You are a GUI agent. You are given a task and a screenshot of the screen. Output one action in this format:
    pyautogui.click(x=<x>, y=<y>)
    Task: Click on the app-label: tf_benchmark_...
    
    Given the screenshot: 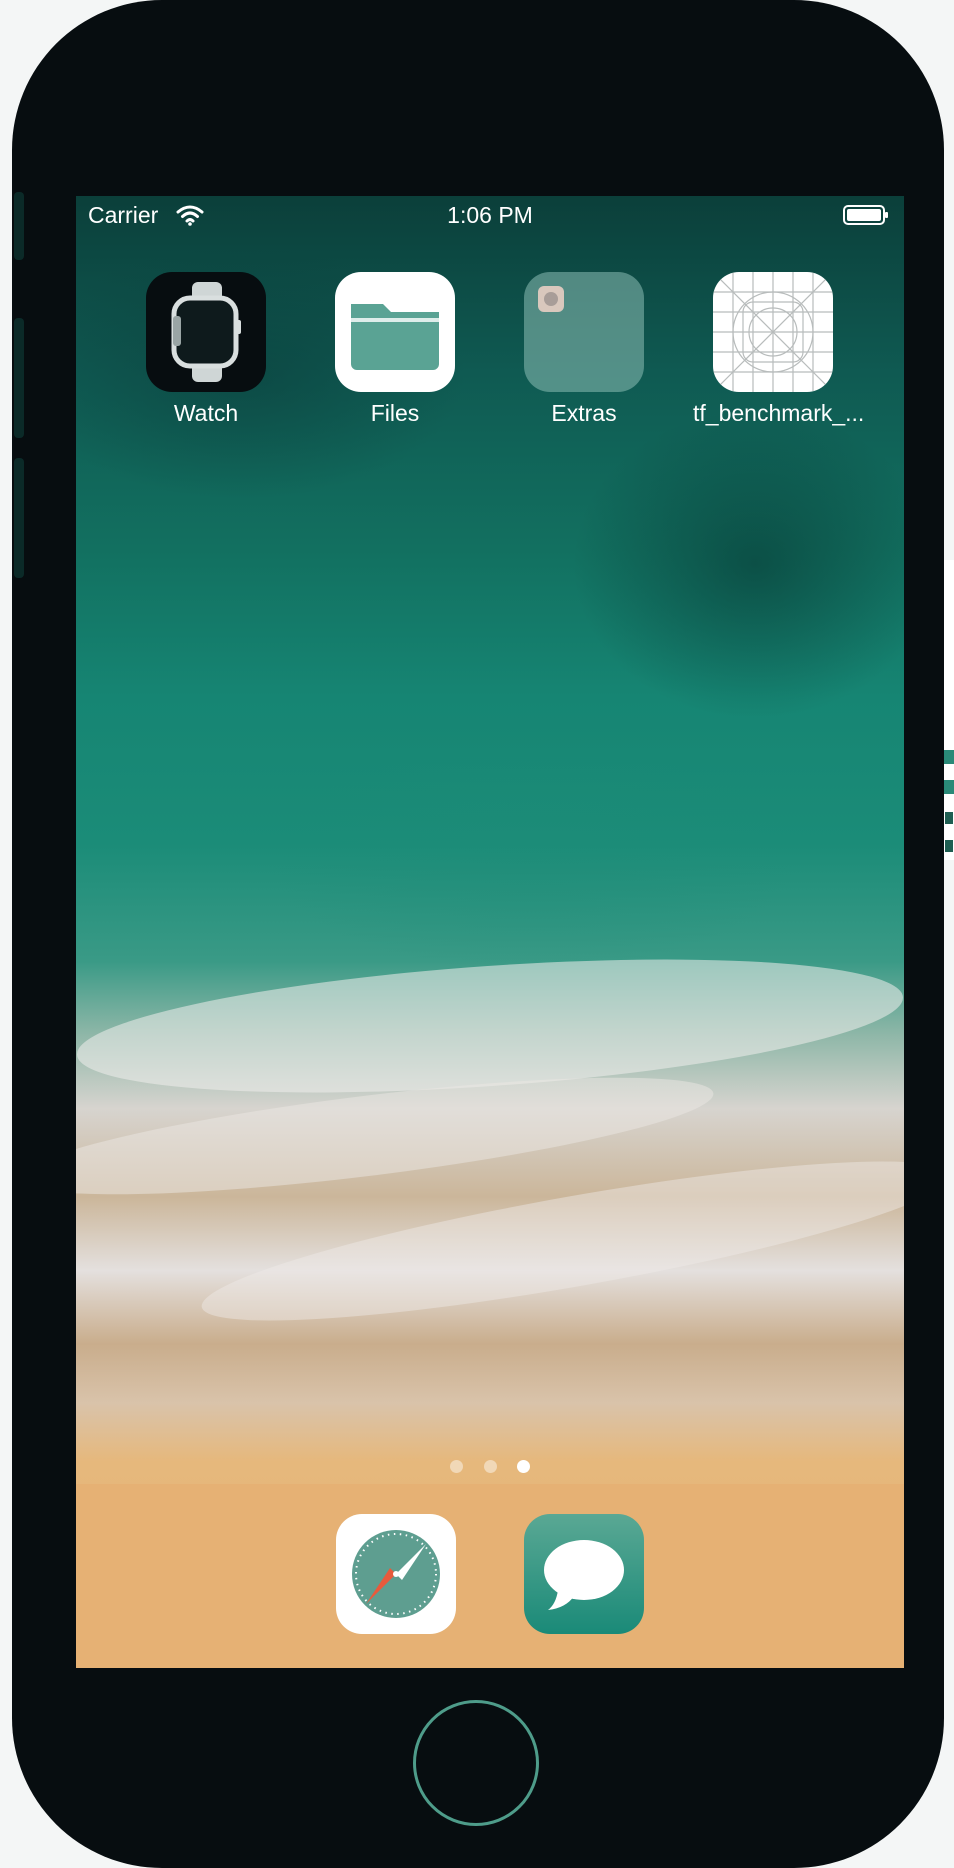 What is the action you would take?
    pyautogui.click(x=779, y=413)
    